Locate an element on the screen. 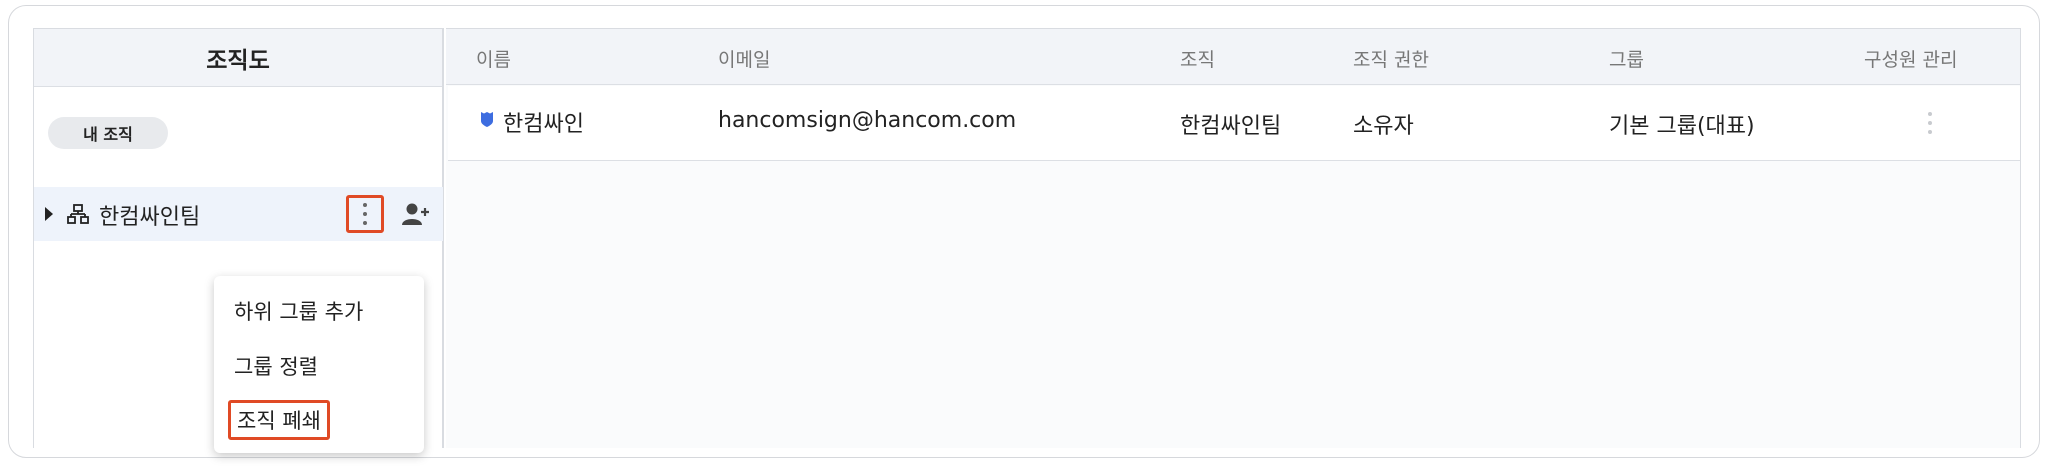 The image size is (2048, 466). cell-name: 한컴싸인 is located at coordinates (543, 124).